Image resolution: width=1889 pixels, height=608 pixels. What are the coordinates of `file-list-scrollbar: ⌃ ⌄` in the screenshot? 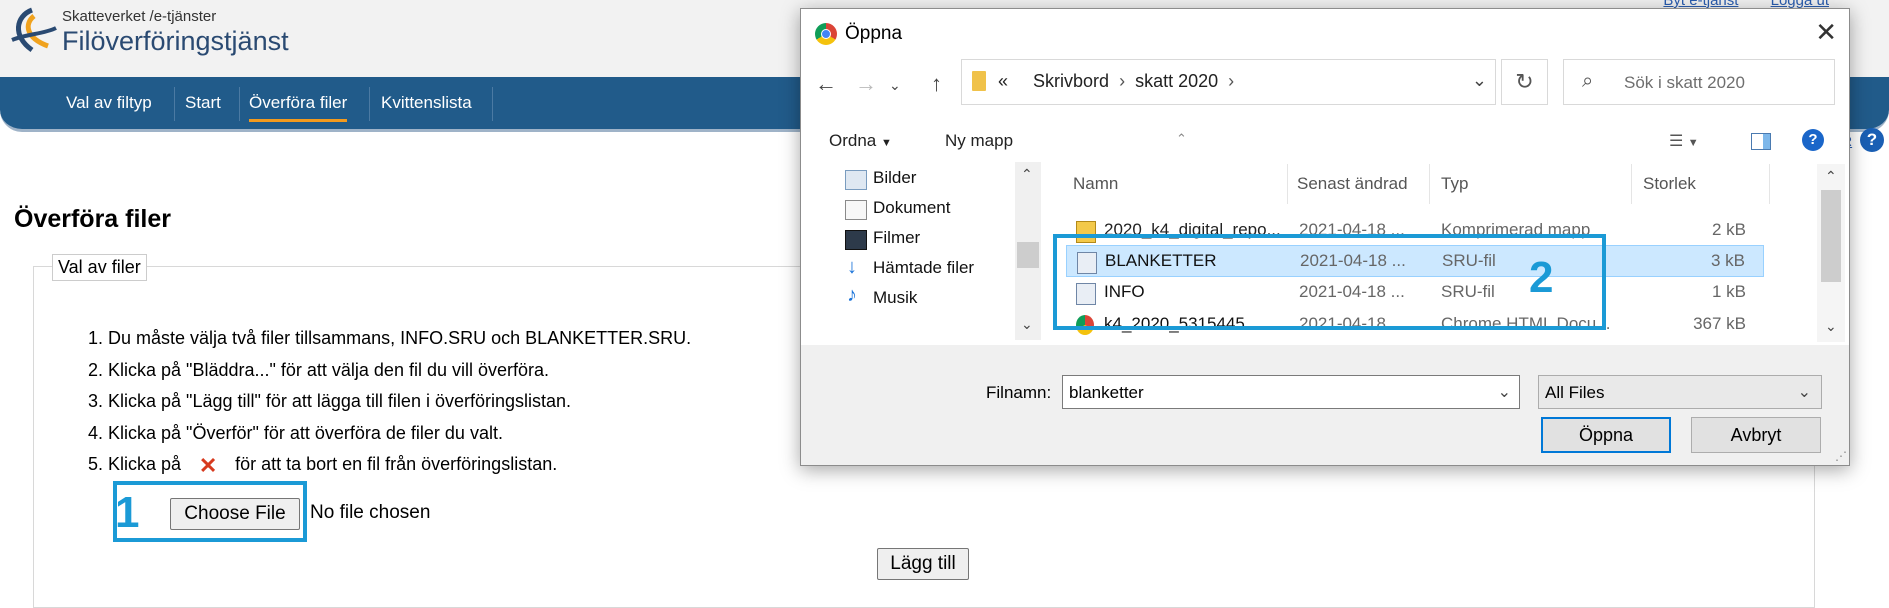 It's located at (1831, 253).